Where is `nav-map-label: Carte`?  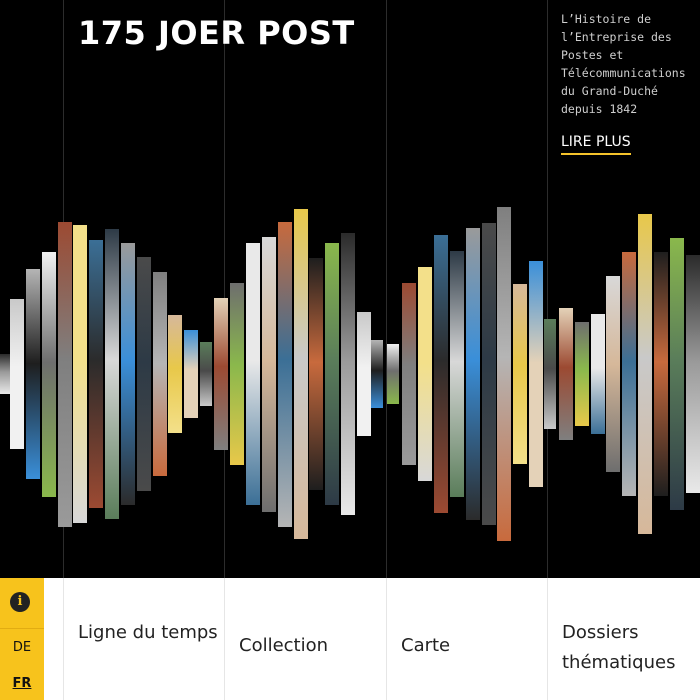
nav-map-label: Carte is located at coordinates (426, 645).